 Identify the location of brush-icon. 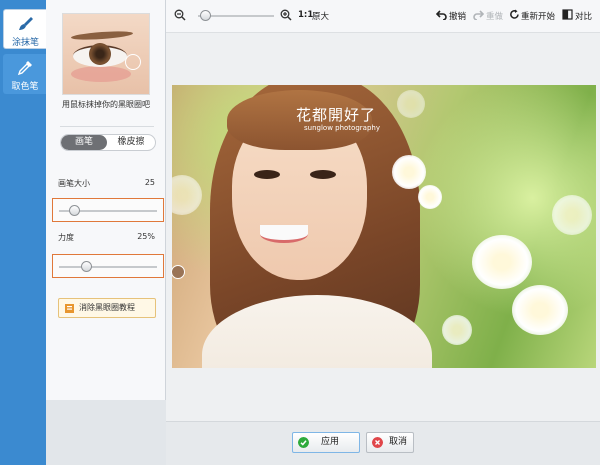
(25, 23).